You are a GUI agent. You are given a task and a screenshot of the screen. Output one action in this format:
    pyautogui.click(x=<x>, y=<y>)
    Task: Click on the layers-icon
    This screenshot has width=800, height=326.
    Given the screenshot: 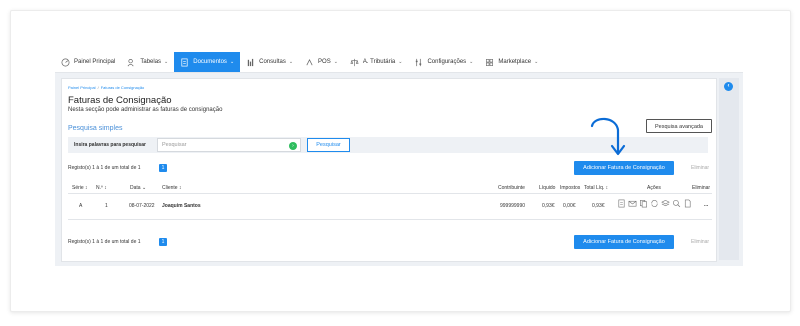 What is the action you would take?
    pyautogui.click(x=665, y=203)
    